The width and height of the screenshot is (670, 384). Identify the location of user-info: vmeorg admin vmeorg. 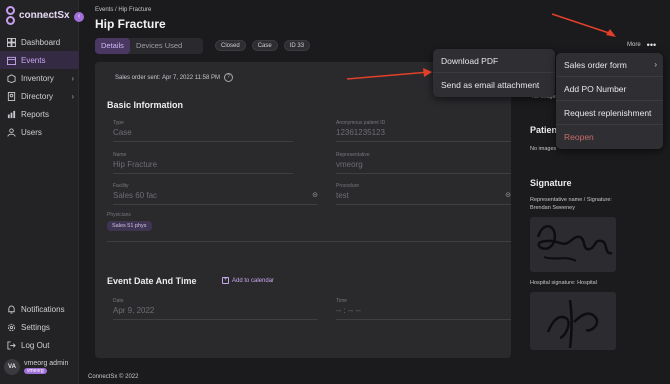
(46, 367).